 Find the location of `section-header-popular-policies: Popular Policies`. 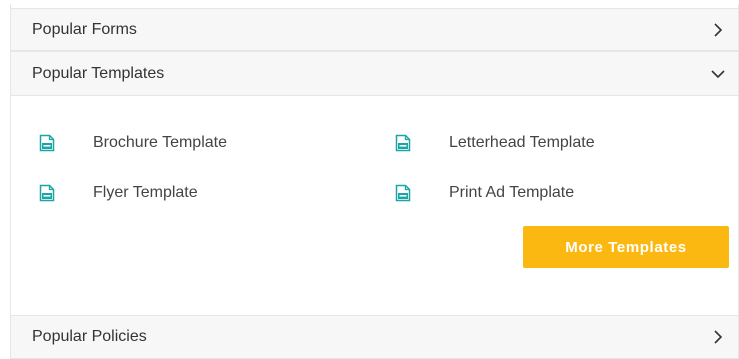

section-header-popular-policies: Popular Policies is located at coordinates (374, 337).